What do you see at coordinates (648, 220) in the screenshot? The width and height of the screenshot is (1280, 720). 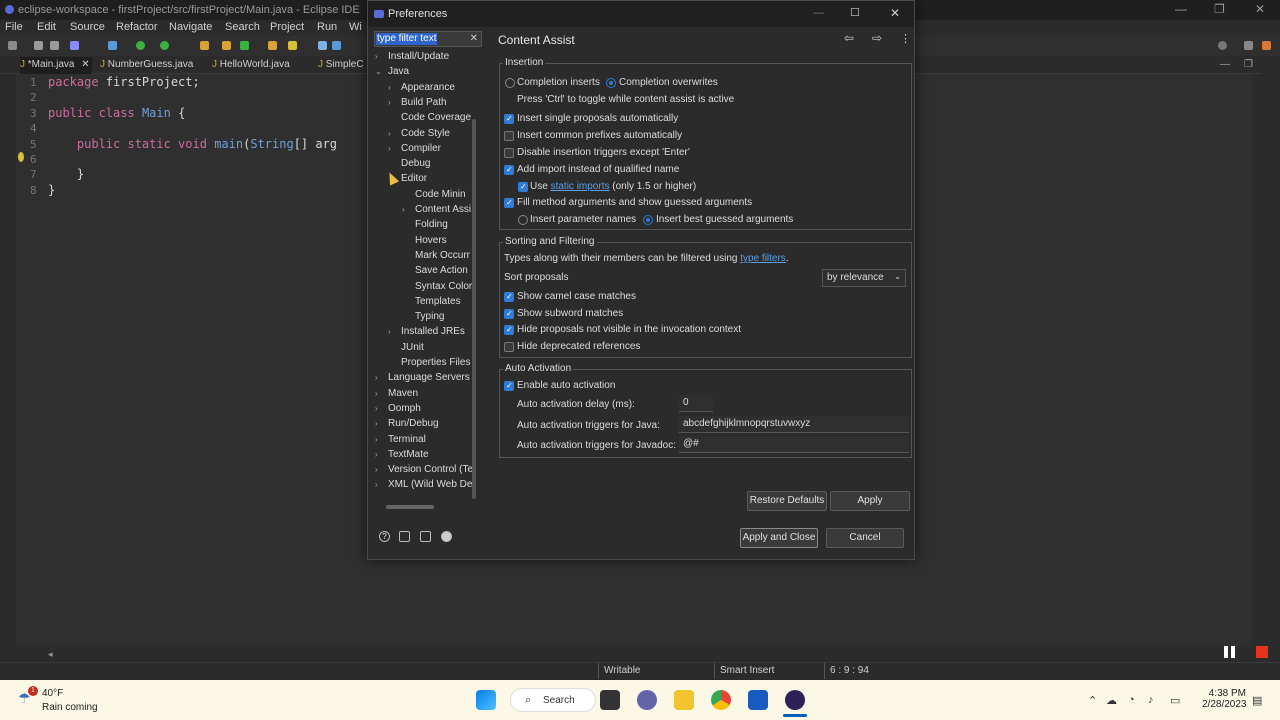 I see `insert-best-guessed-radio` at bounding box center [648, 220].